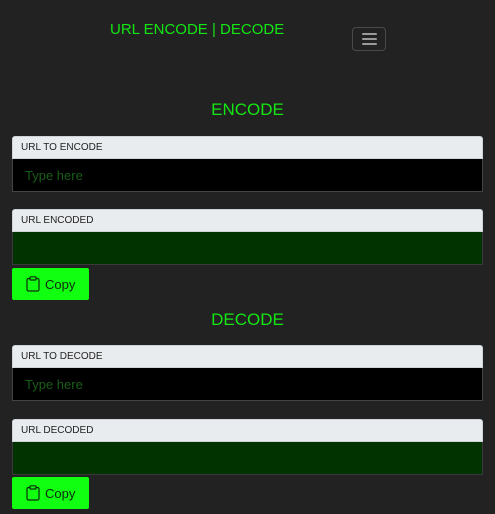 This screenshot has width=495, height=514. I want to click on encode-output-label: URL ENCODED, so click(247, 220).